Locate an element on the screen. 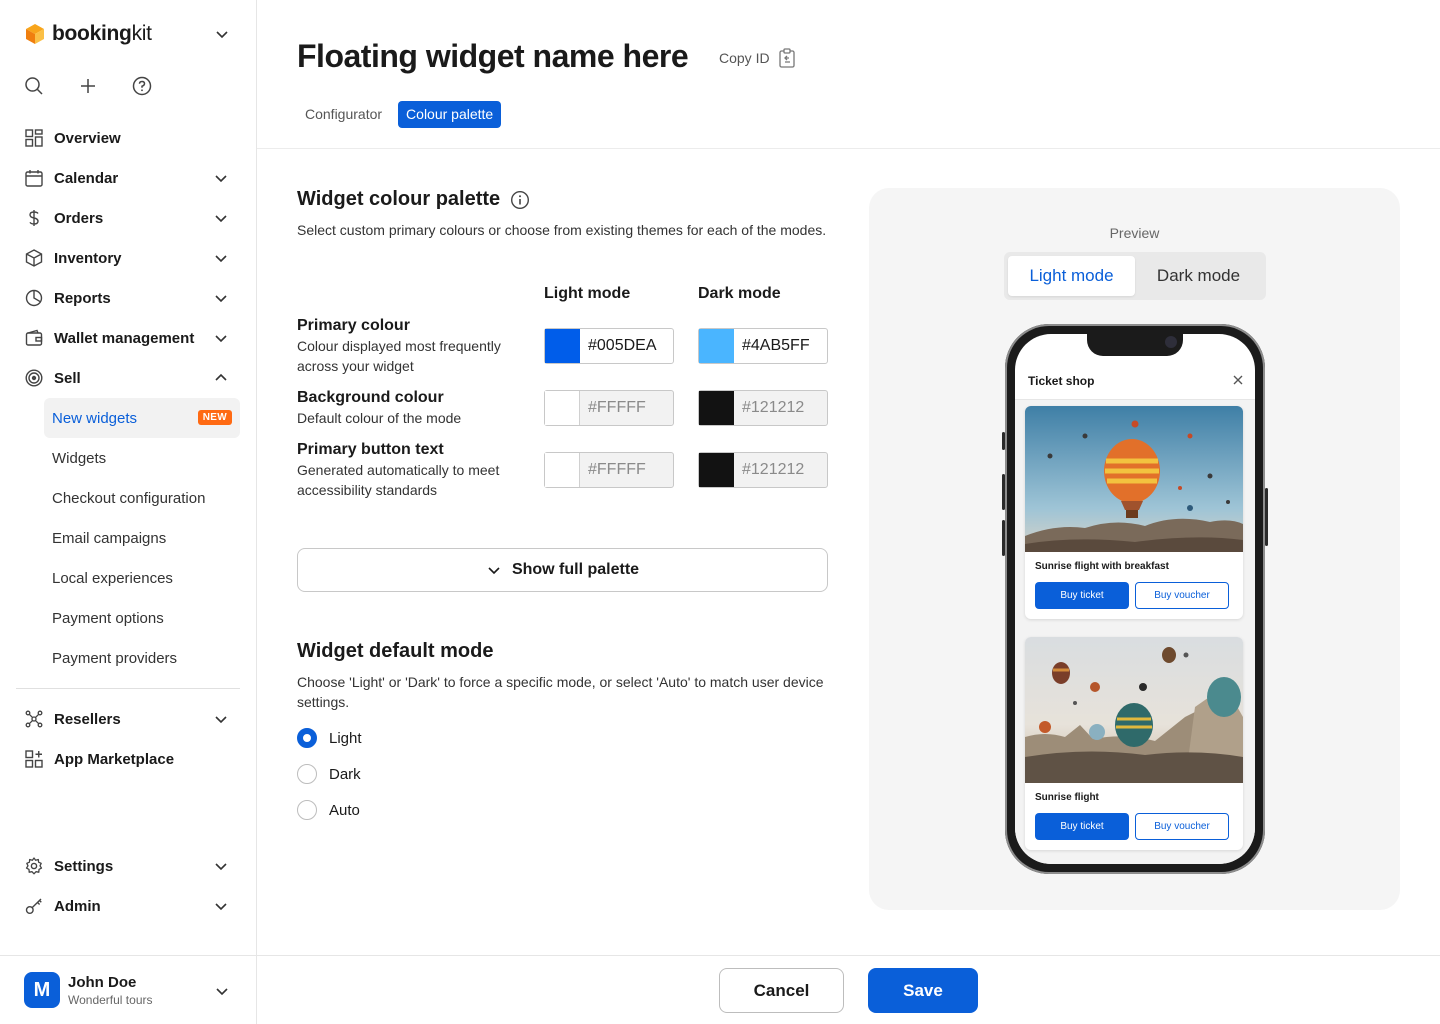 This screenshot has width=1440, height=1024. sidebar-item-settings: Settings is located at coordinates (128, 866).